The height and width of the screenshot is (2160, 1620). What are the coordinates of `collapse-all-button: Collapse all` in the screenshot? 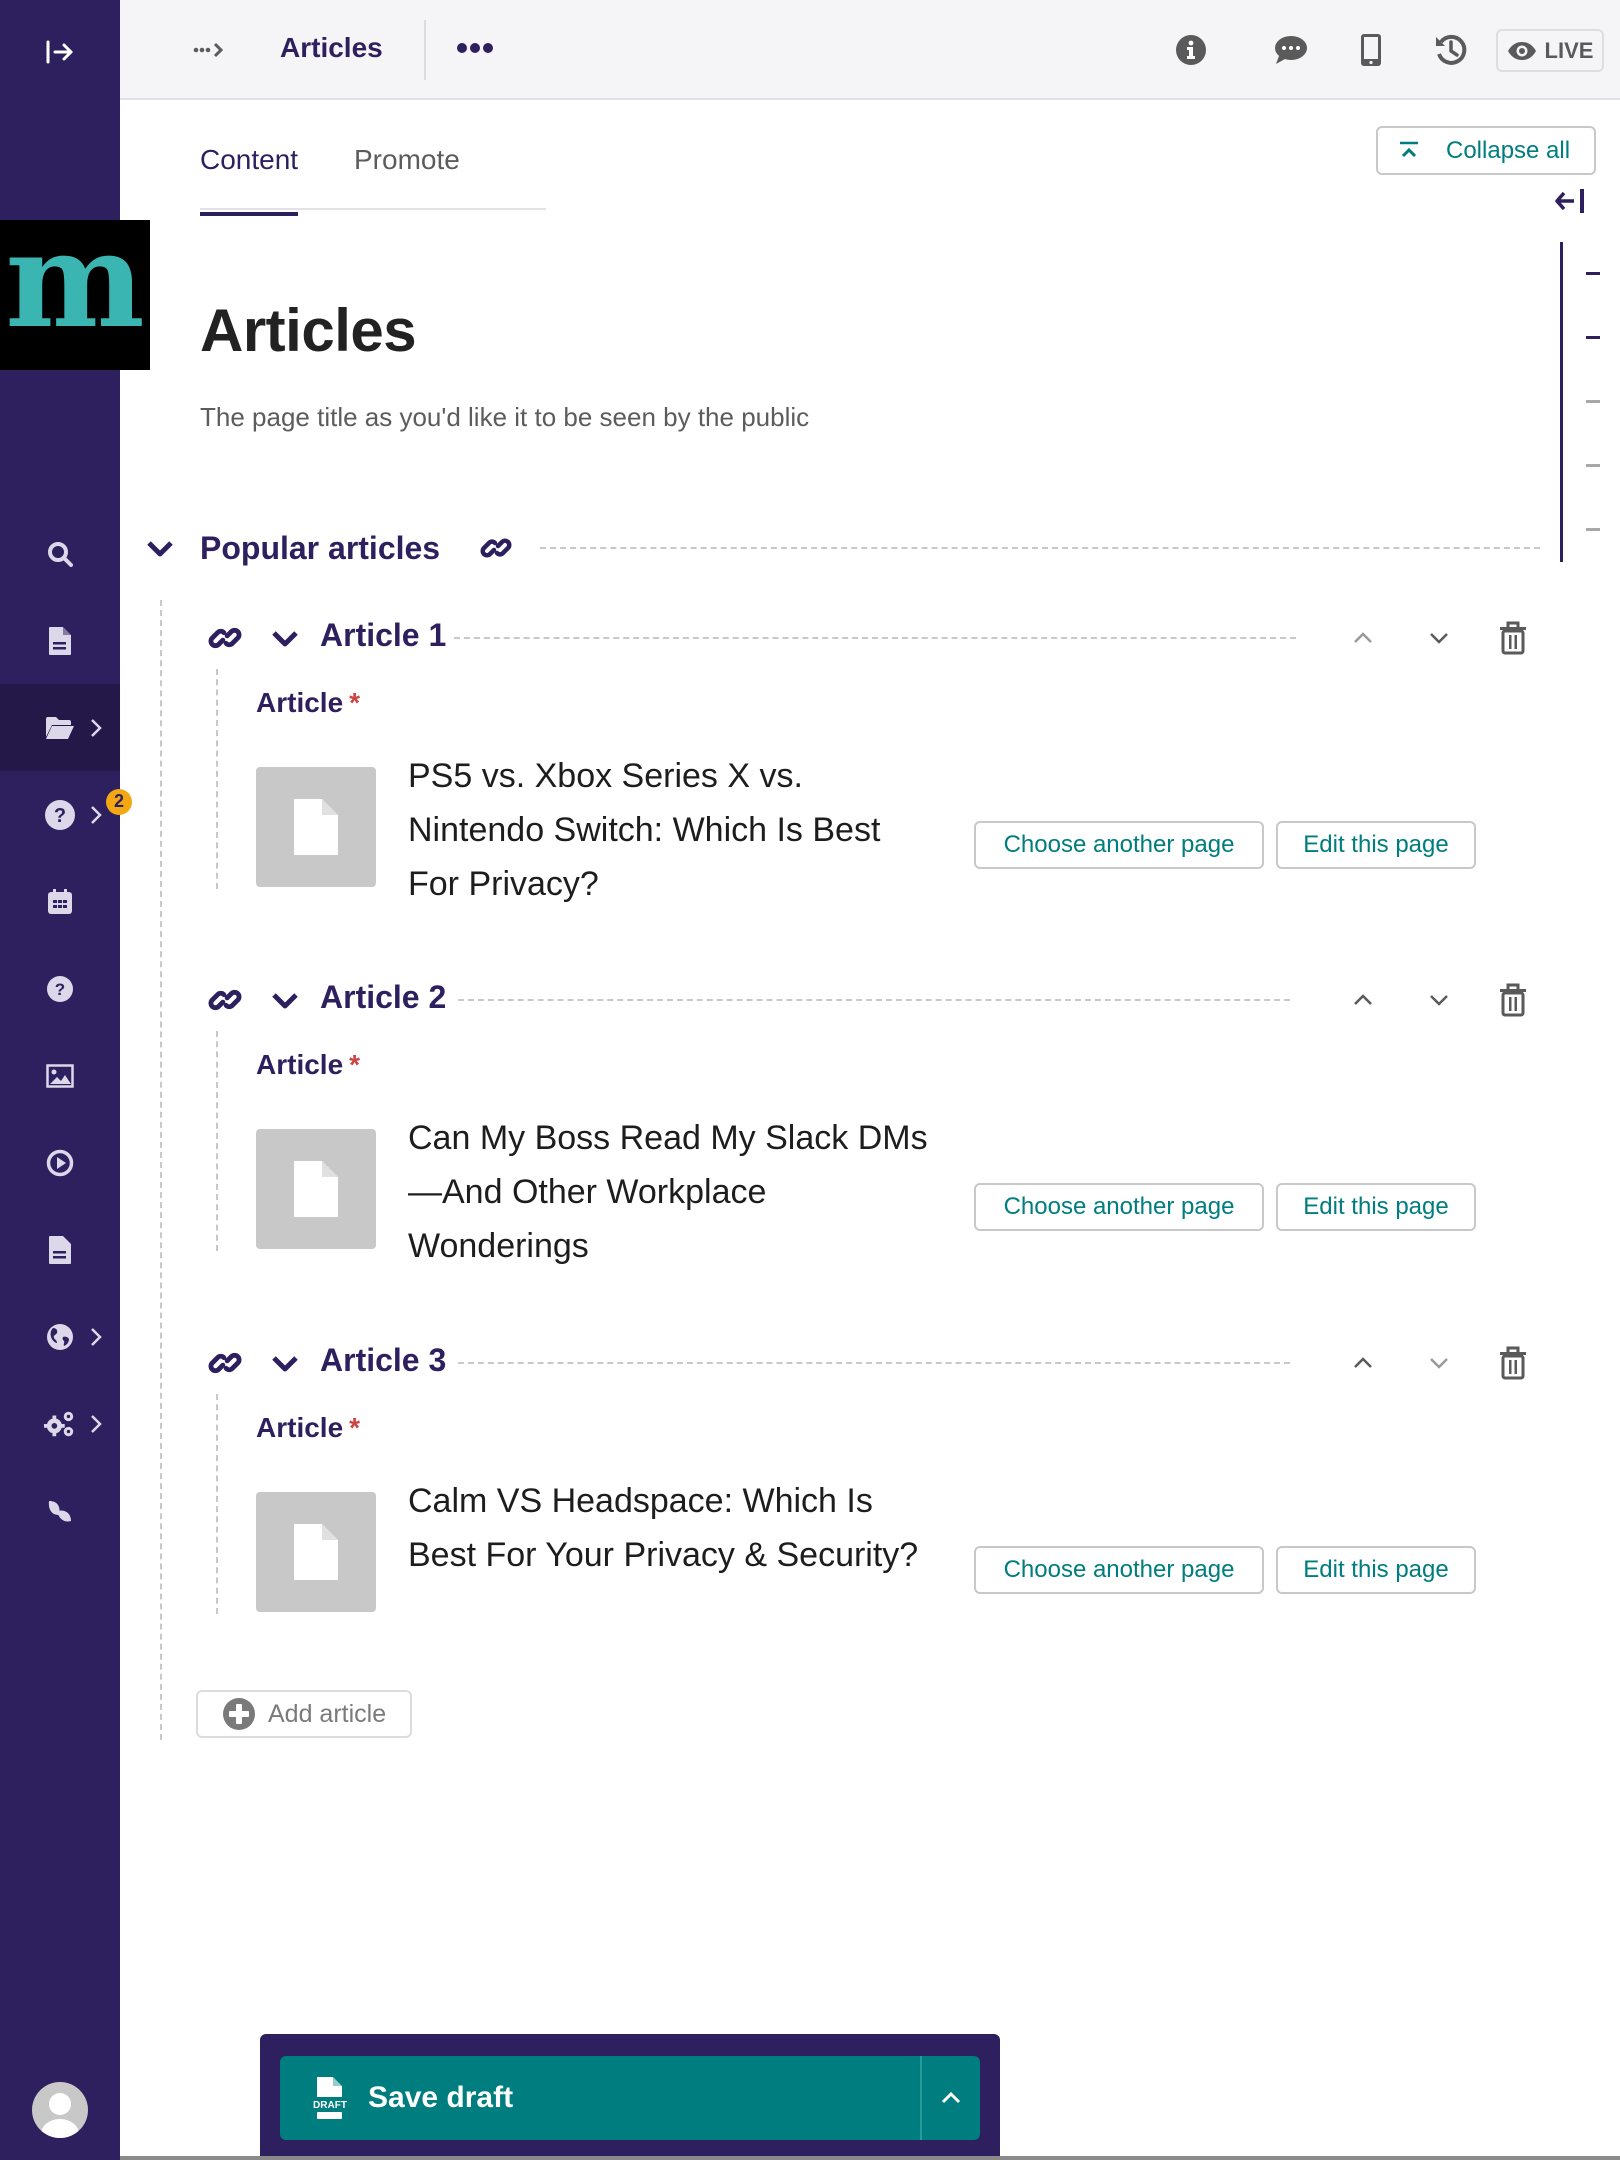 It's located at (1486, 150).